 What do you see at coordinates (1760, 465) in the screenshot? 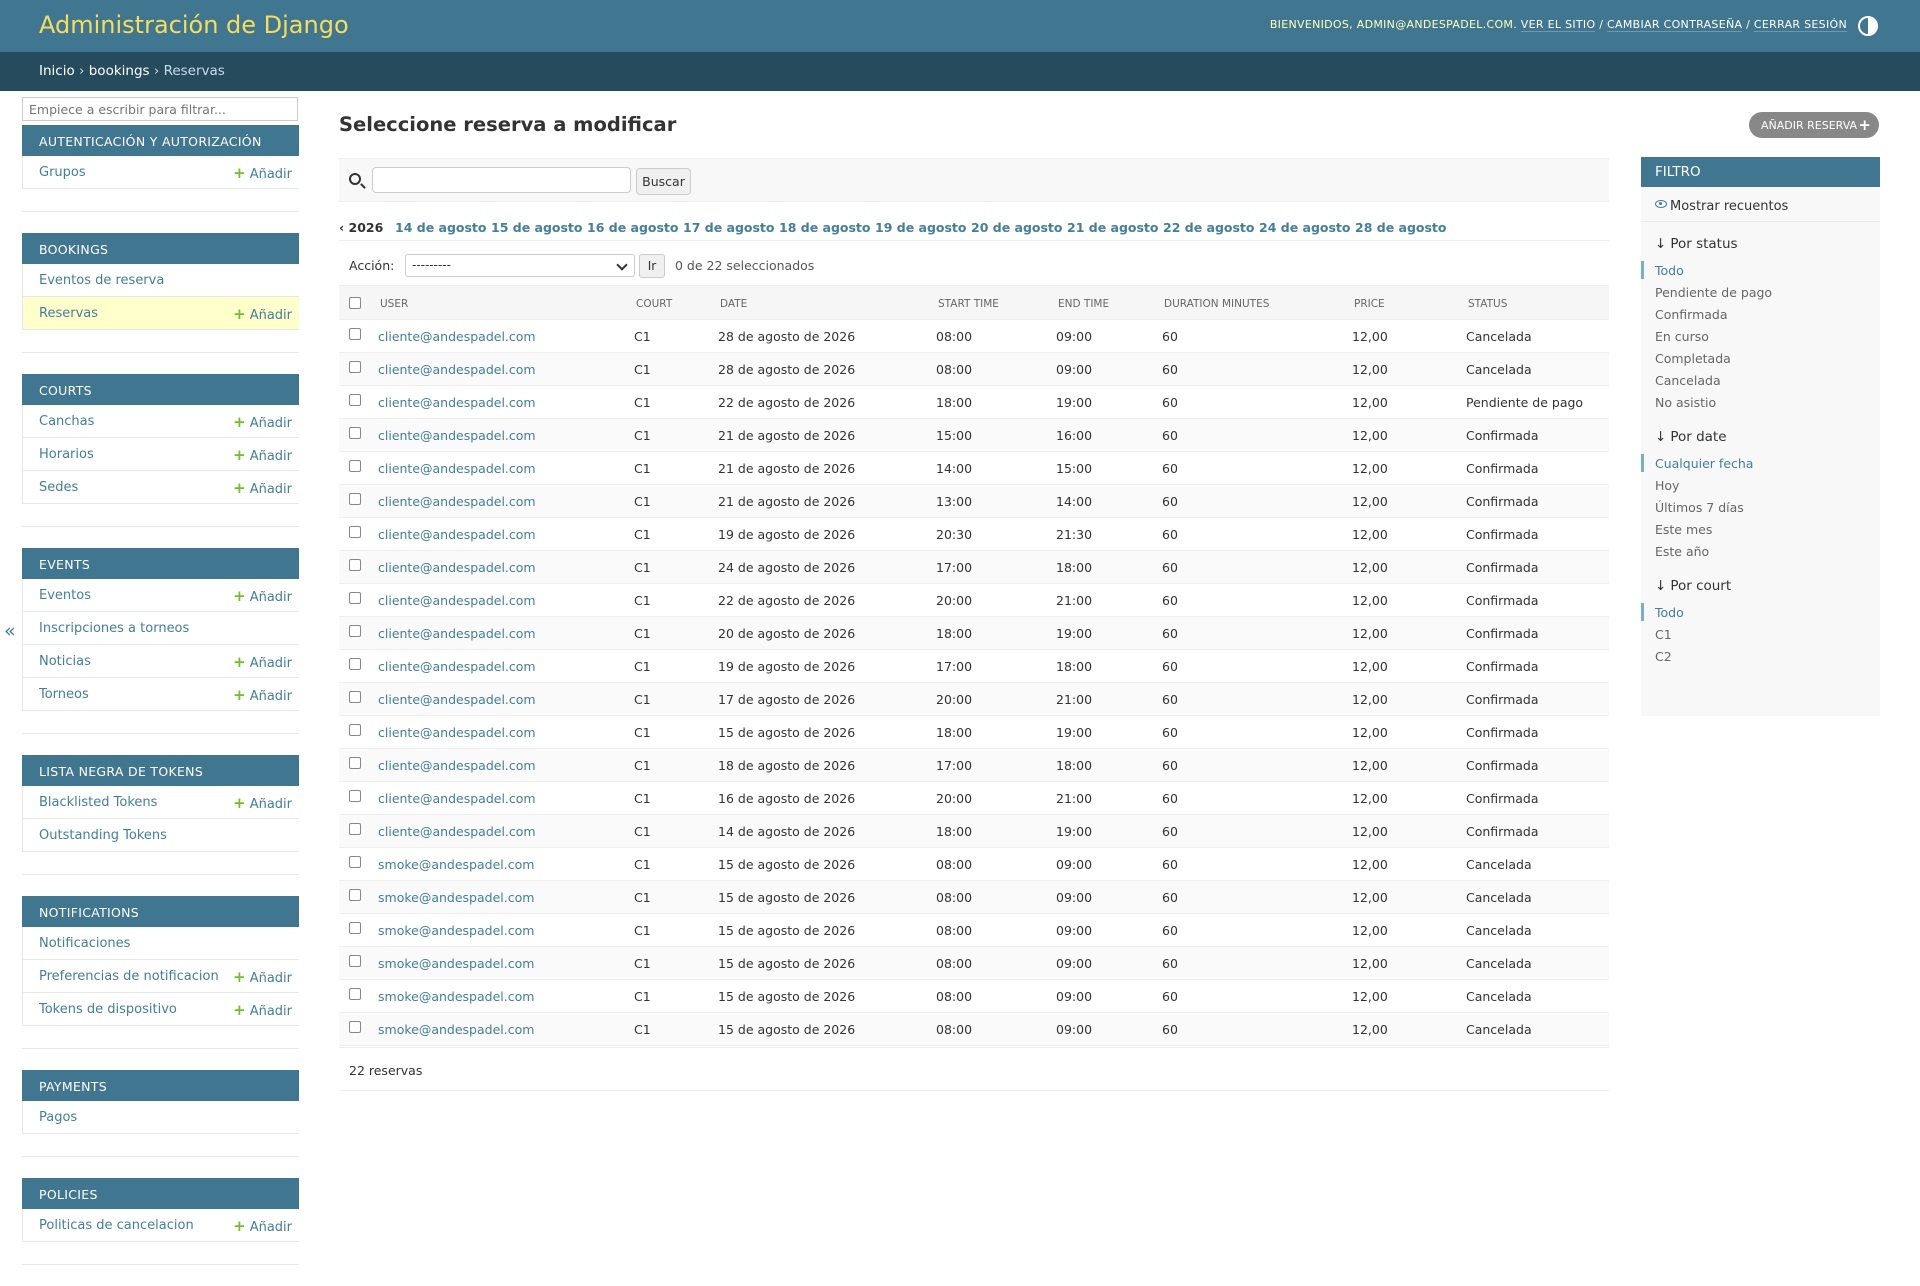
I see `filter-option: Cualquier fecha` at bounding box center [1760, 465].